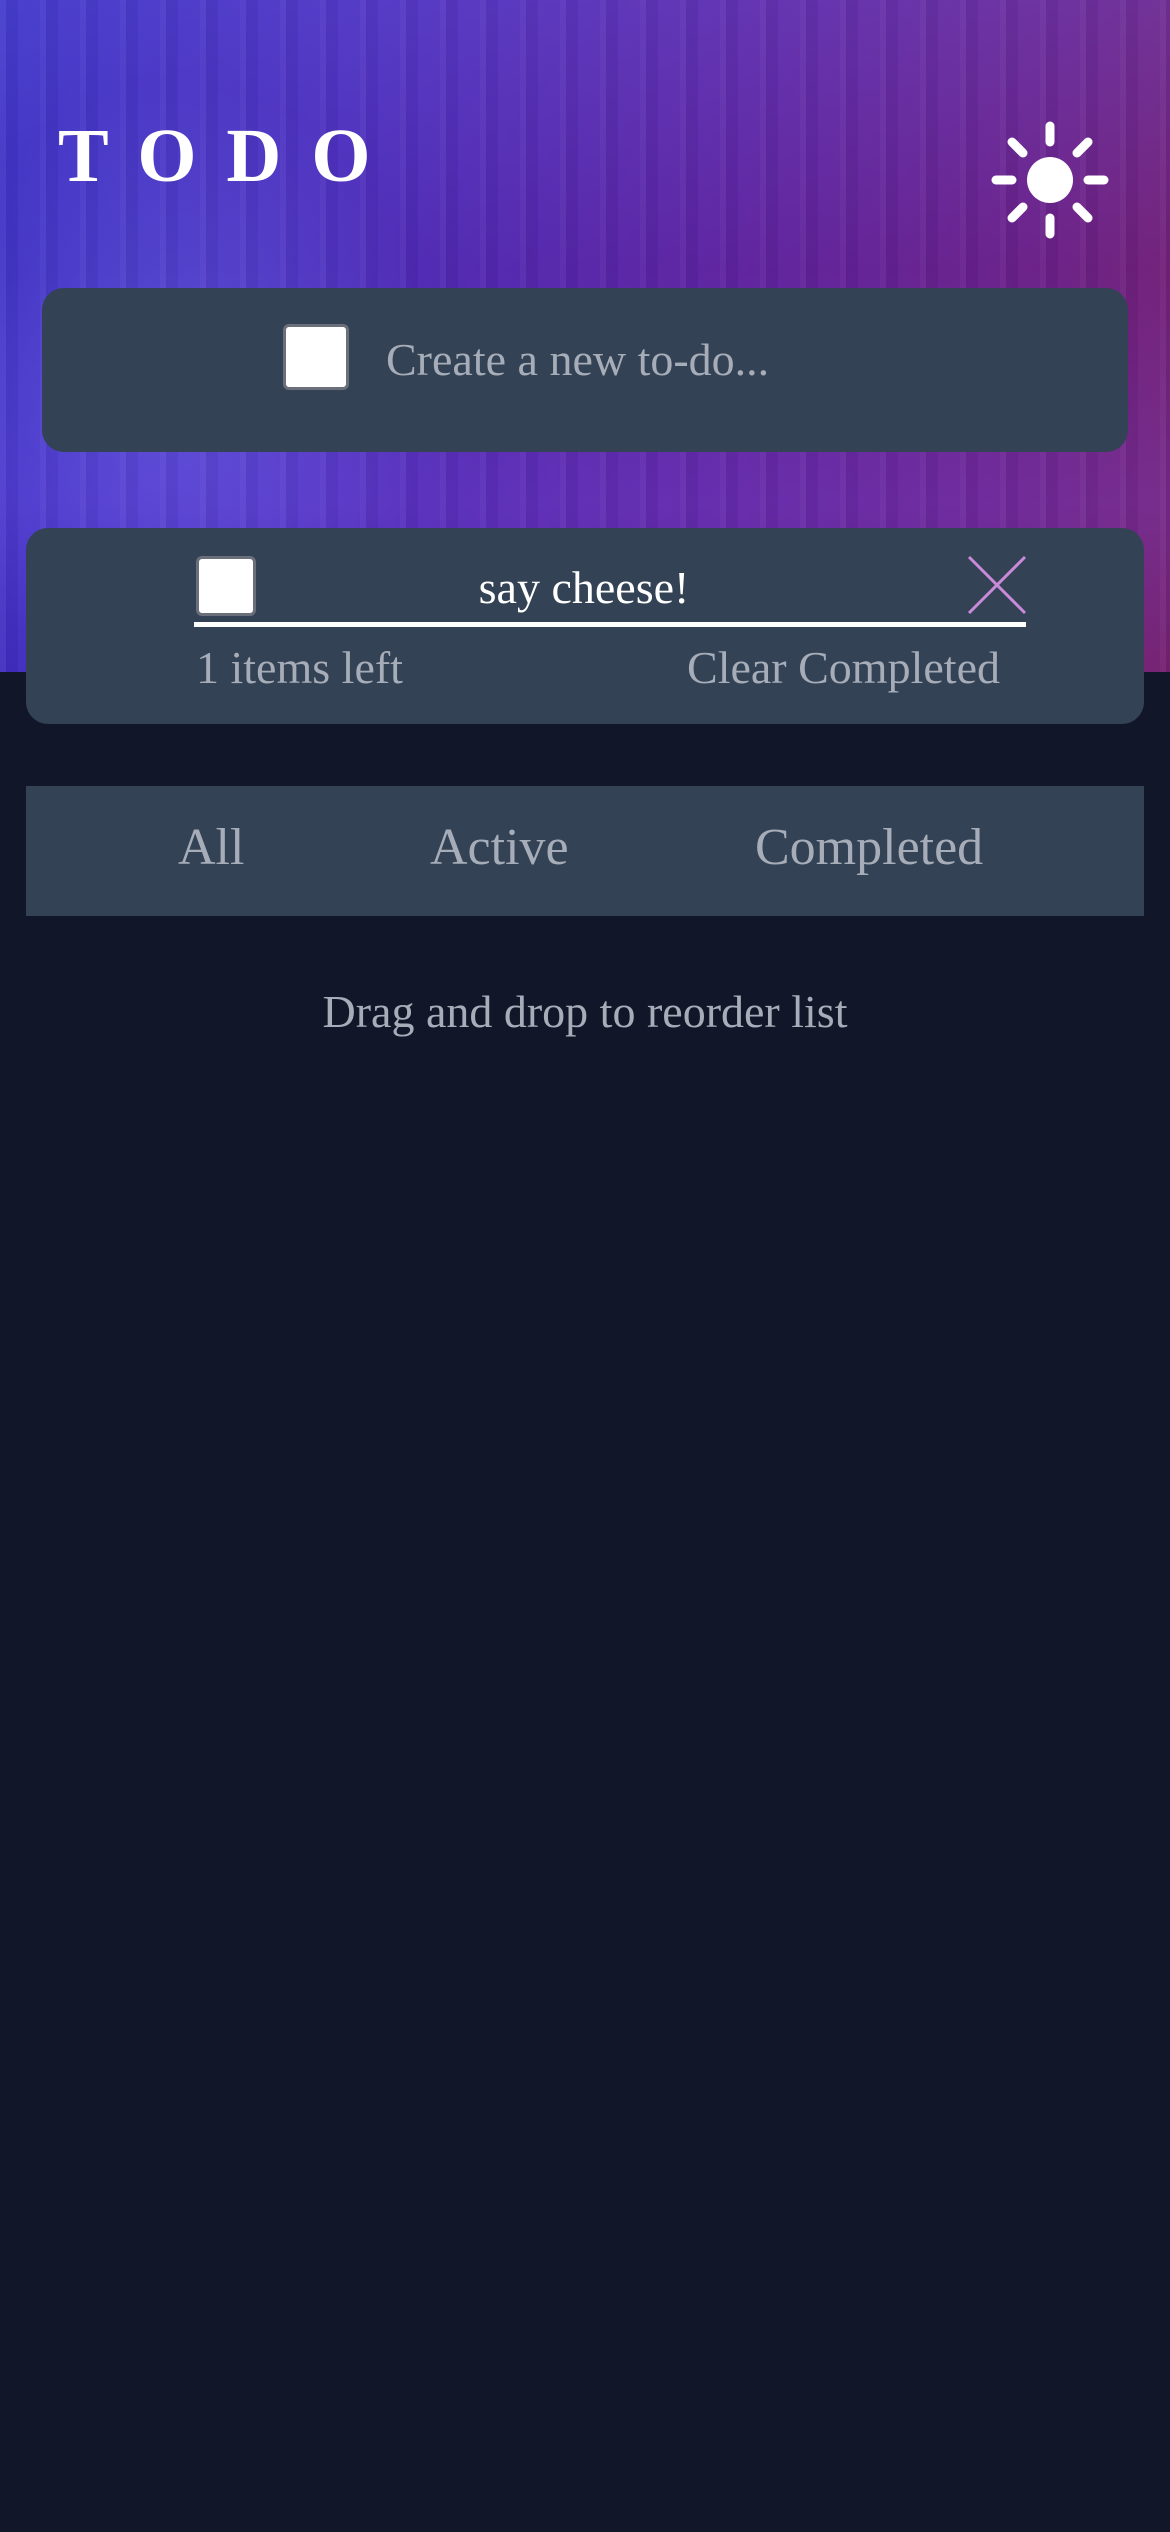 Image resolution: width=1170 pixels, height=2532 pixels. I want to click on todo-divider, so click(610, 624).